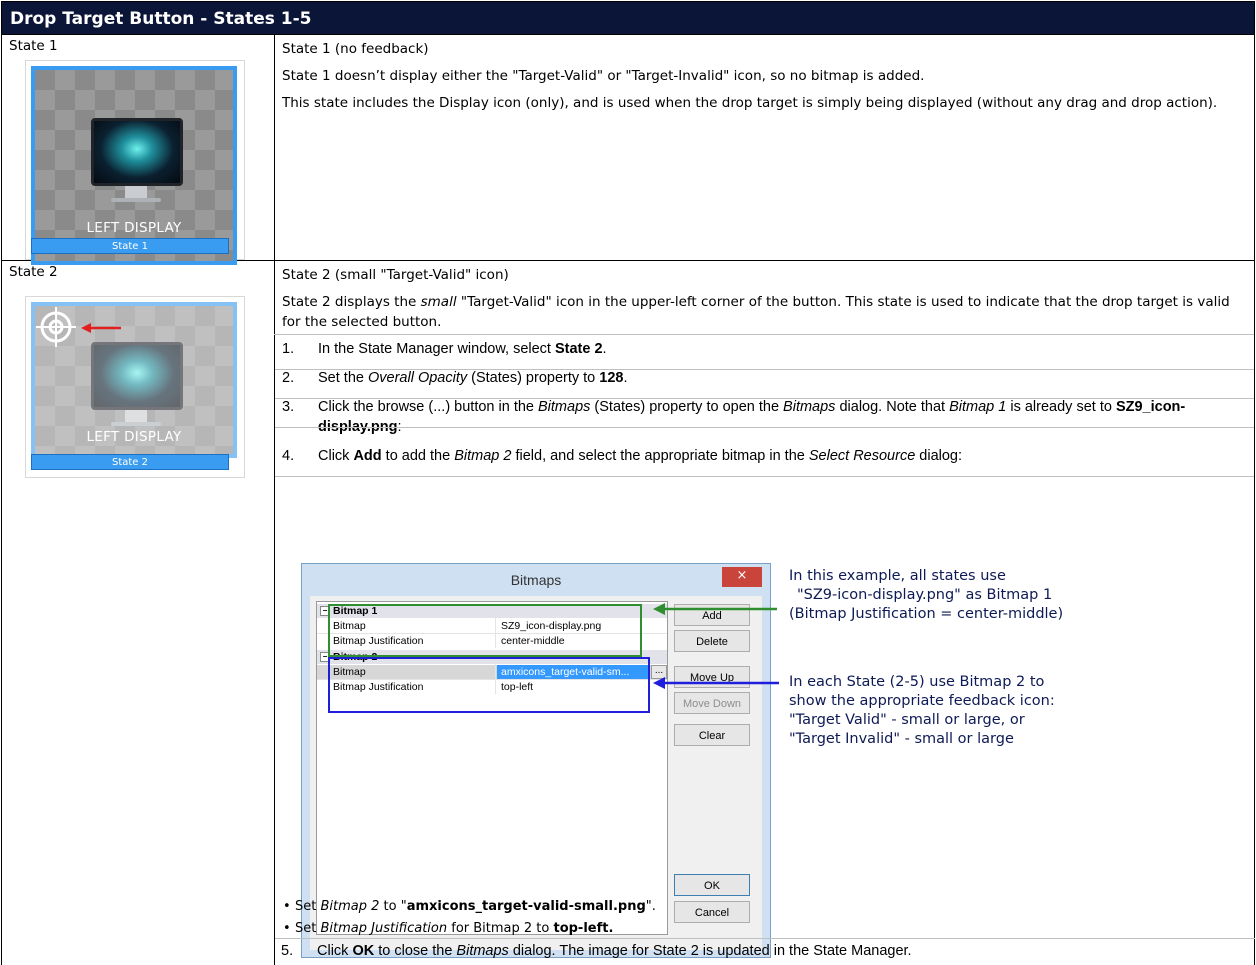  I want to click on state-2-thumbnail: LEFT DISPLAY State 2, so click(135, 387).